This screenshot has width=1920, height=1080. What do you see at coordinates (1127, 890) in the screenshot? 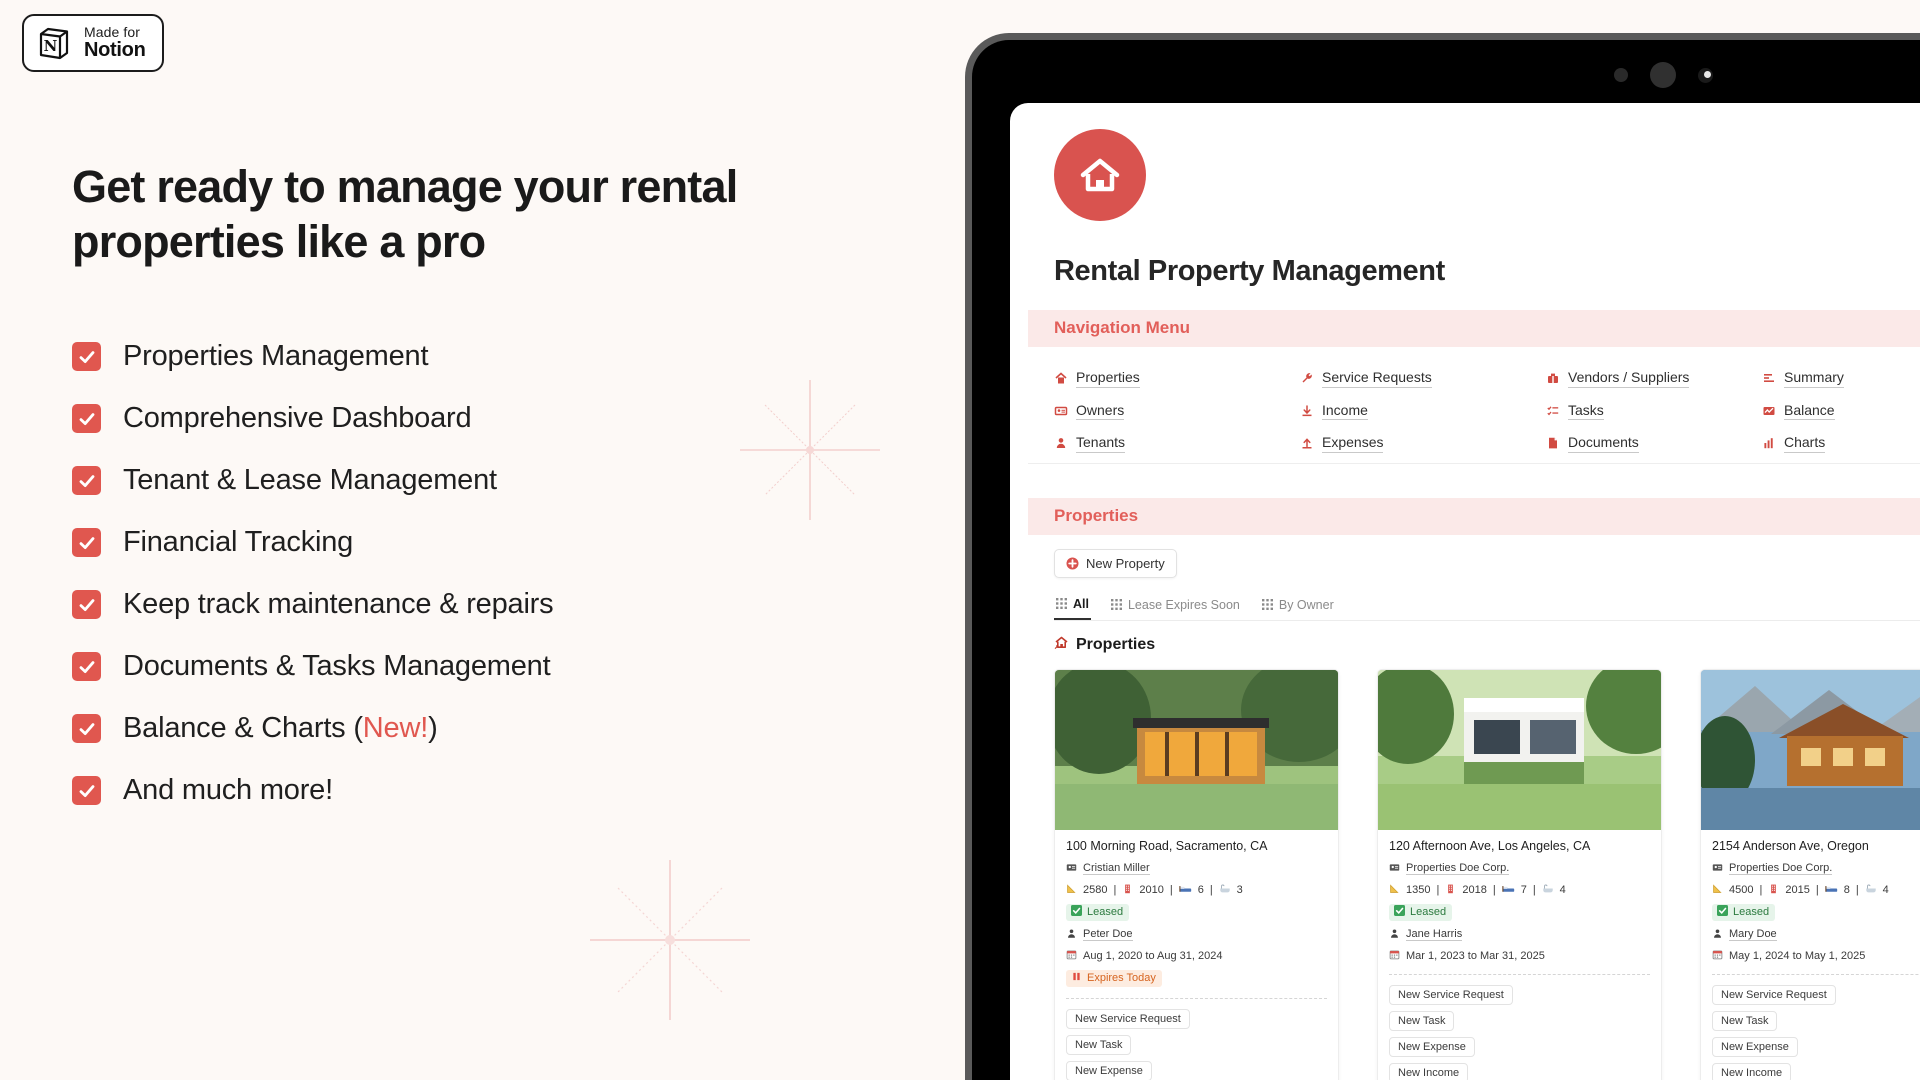
I see `year-built-icon` at bounding box center [1127, 890].